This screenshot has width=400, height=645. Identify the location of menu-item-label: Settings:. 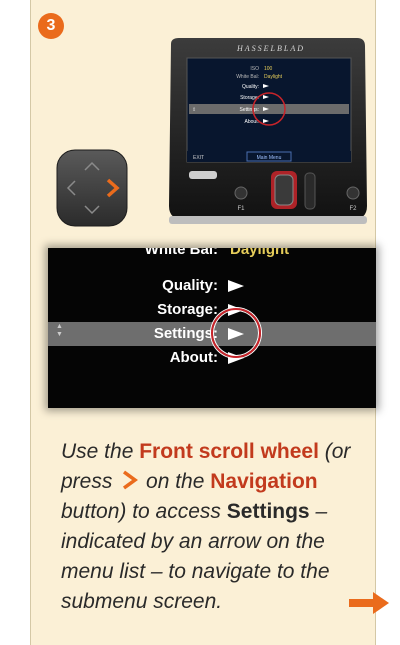
(185, 333).